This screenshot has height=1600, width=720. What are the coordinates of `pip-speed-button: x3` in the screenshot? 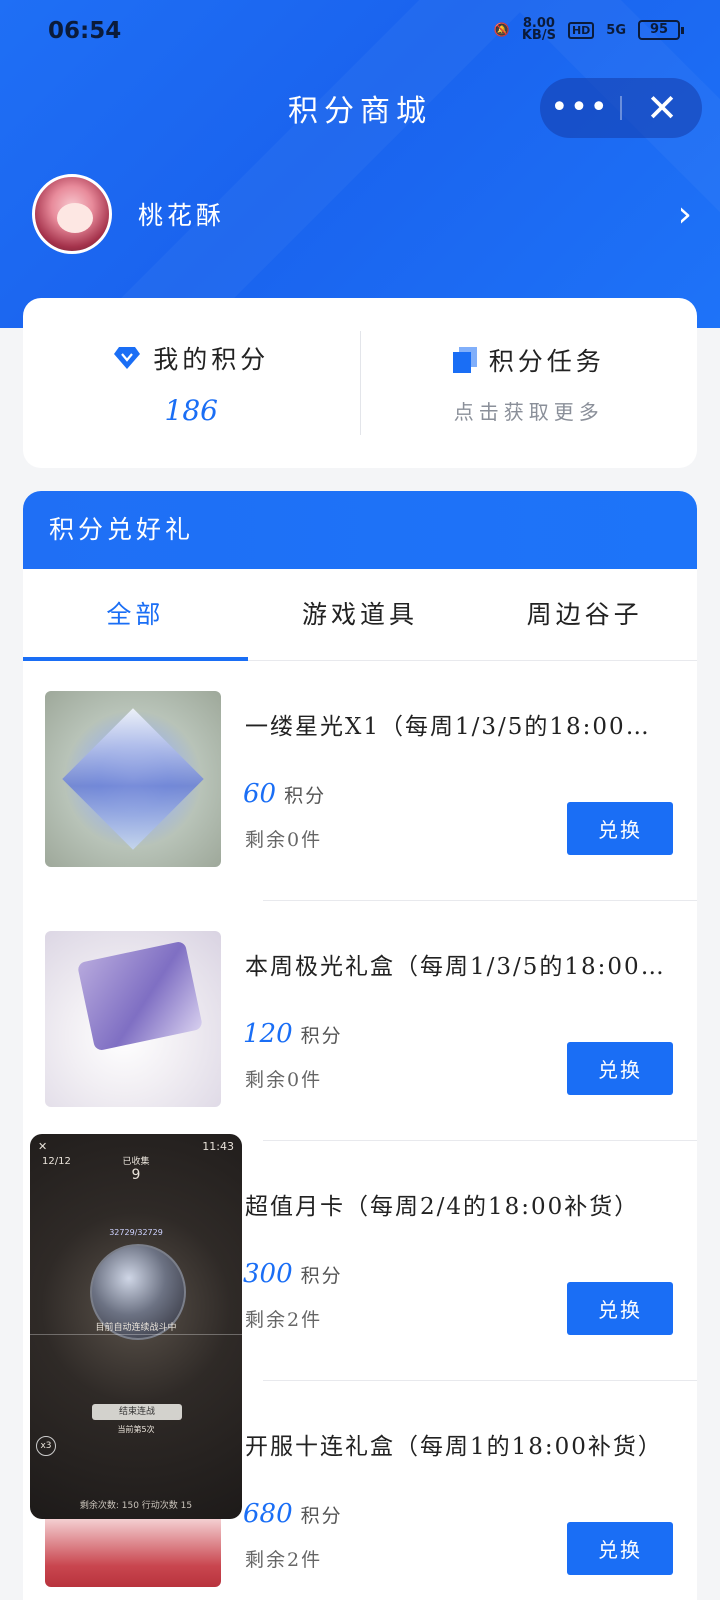 It's located at (46, 1446).